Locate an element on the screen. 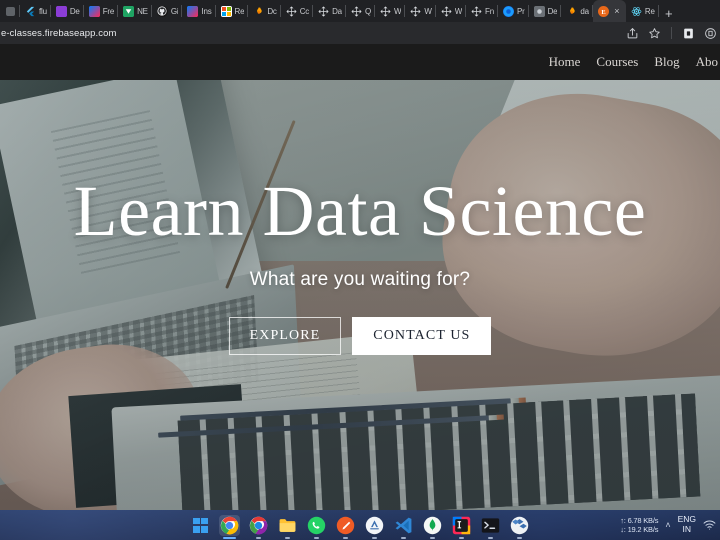 The height and width of the screenshot is (540, 720). share-icon is located at coordinates (632, 33).